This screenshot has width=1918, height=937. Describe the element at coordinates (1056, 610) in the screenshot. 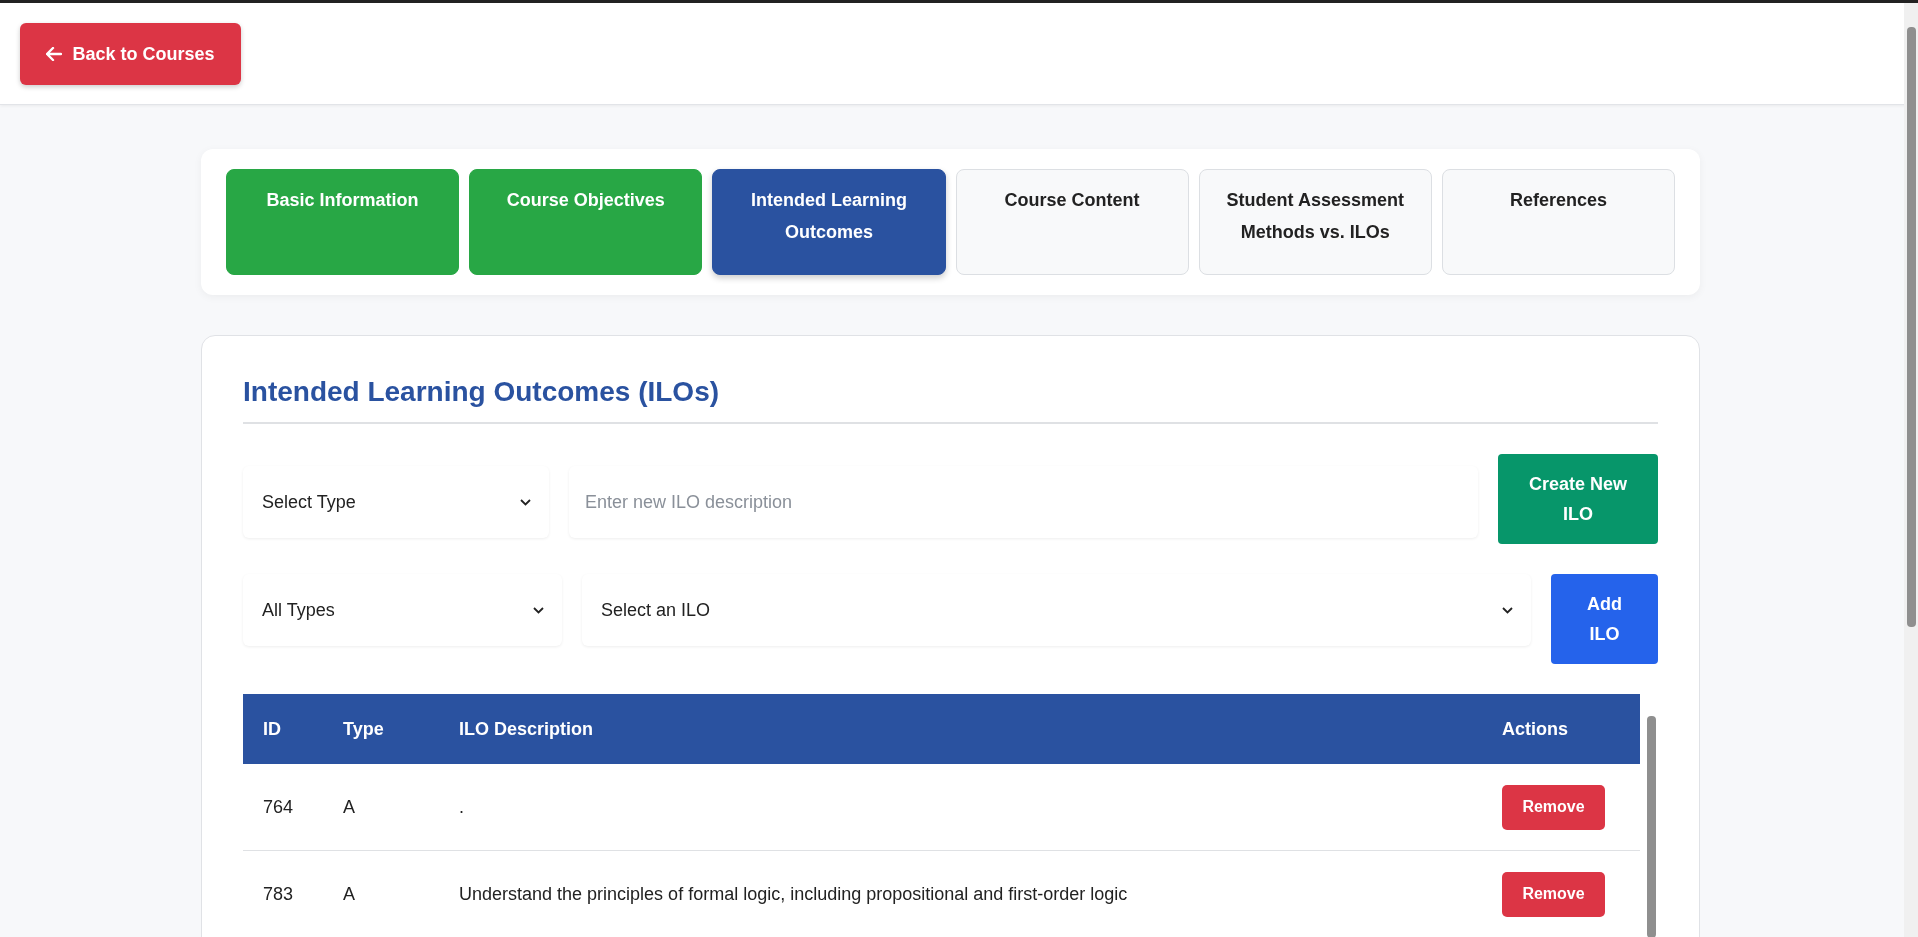

I see `ilo-select: Select an ILO` at that location.